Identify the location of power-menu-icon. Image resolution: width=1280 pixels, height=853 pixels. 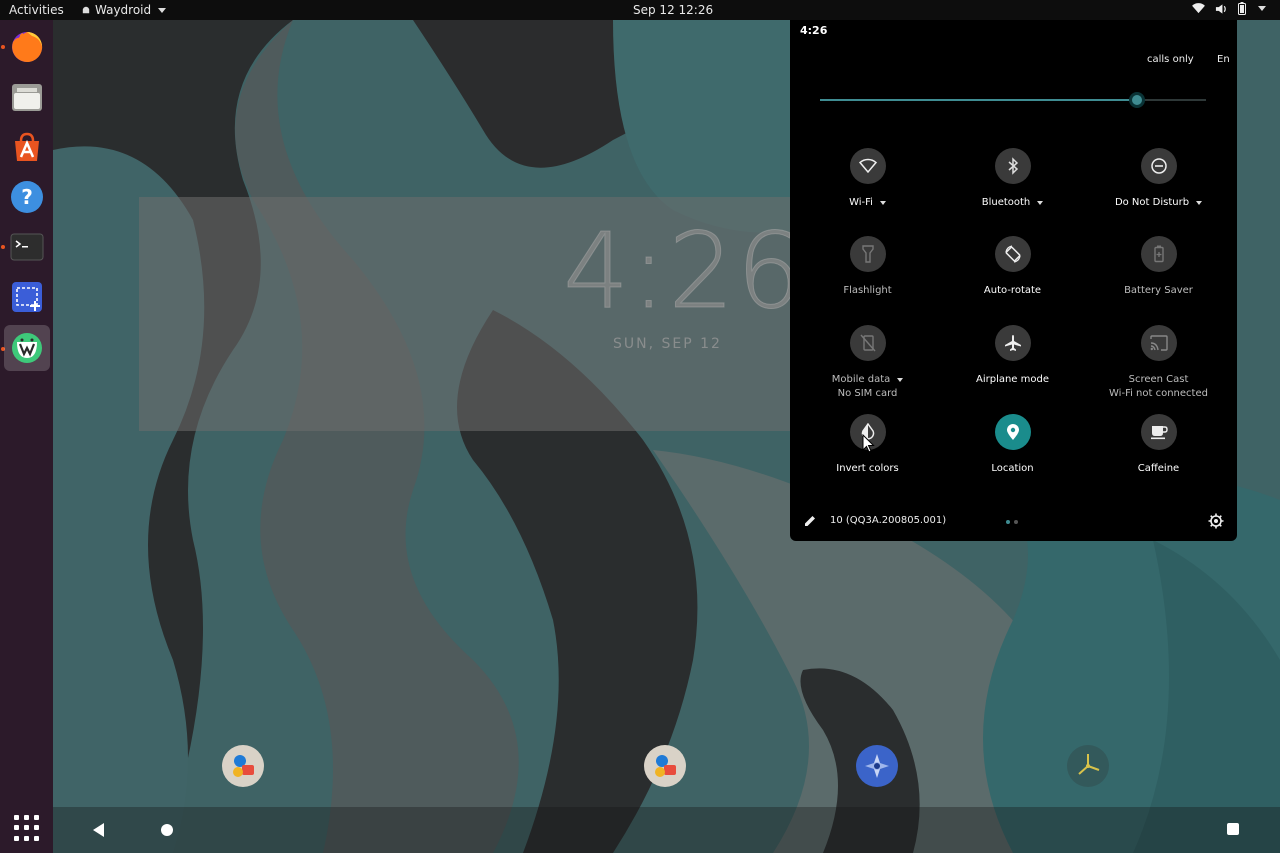
(1262, 8).